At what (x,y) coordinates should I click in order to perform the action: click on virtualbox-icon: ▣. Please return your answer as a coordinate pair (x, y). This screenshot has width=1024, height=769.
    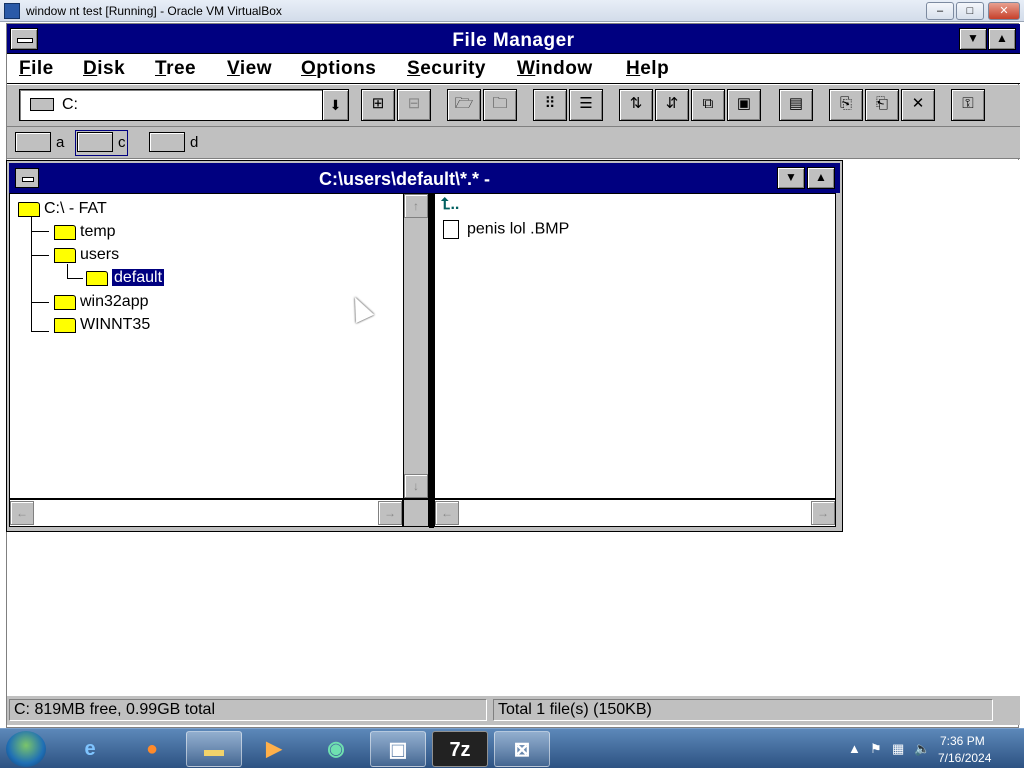
    Looking at the image, I should click on (398, 749).